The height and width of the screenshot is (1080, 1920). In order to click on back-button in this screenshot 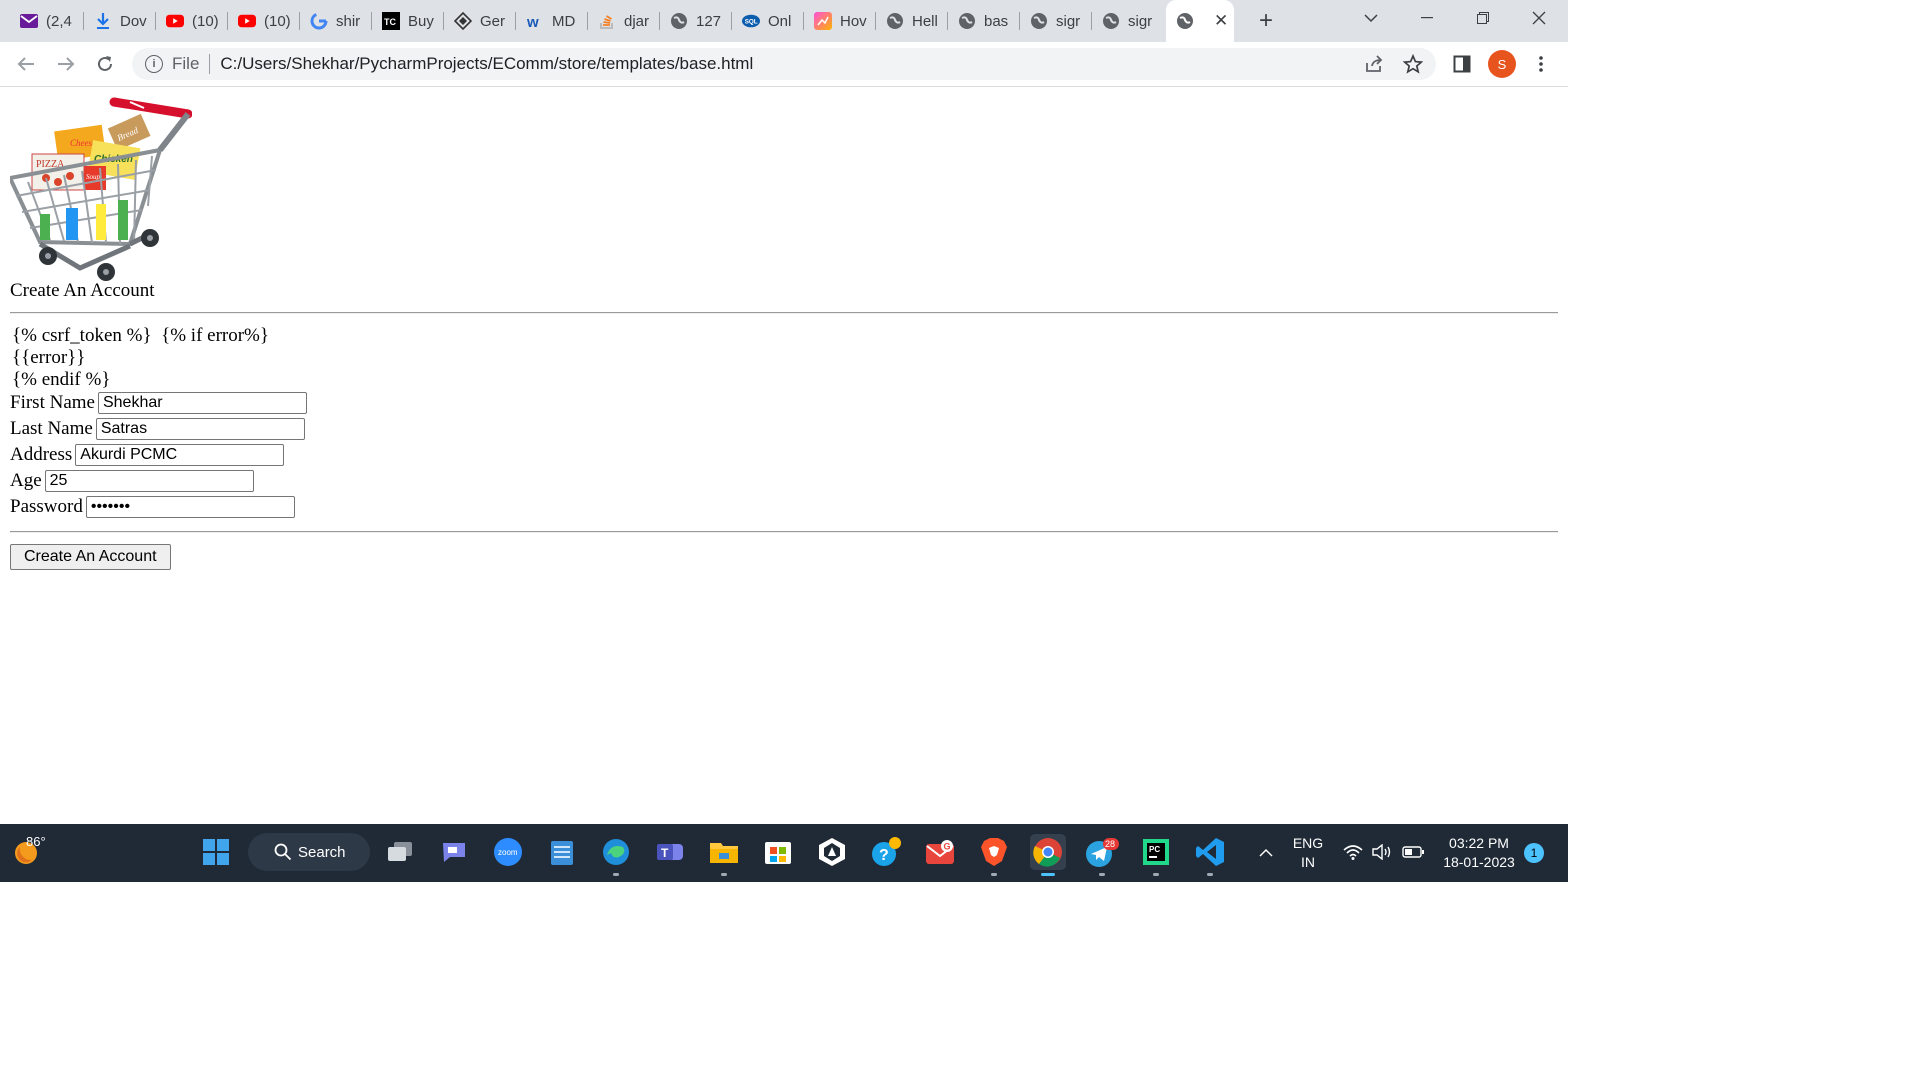, I will do `click(26, 64)`.